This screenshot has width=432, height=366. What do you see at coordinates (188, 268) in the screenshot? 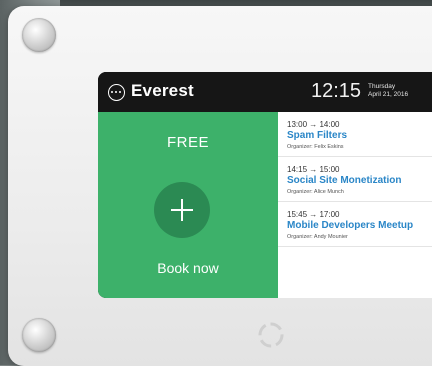
I see `book-now-label: Book now` at bounding box center [188, 268].